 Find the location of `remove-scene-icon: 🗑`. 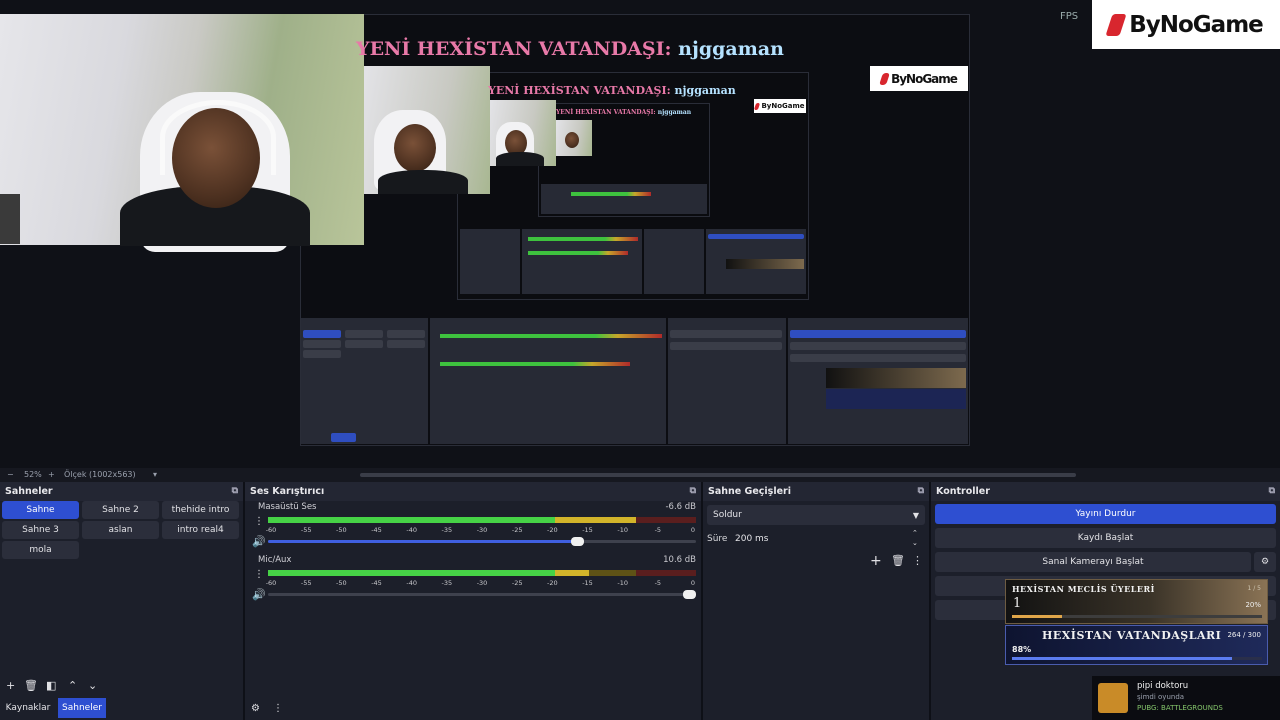

remove-scene-icon: 🗑 is located at coordinates (31, 685).